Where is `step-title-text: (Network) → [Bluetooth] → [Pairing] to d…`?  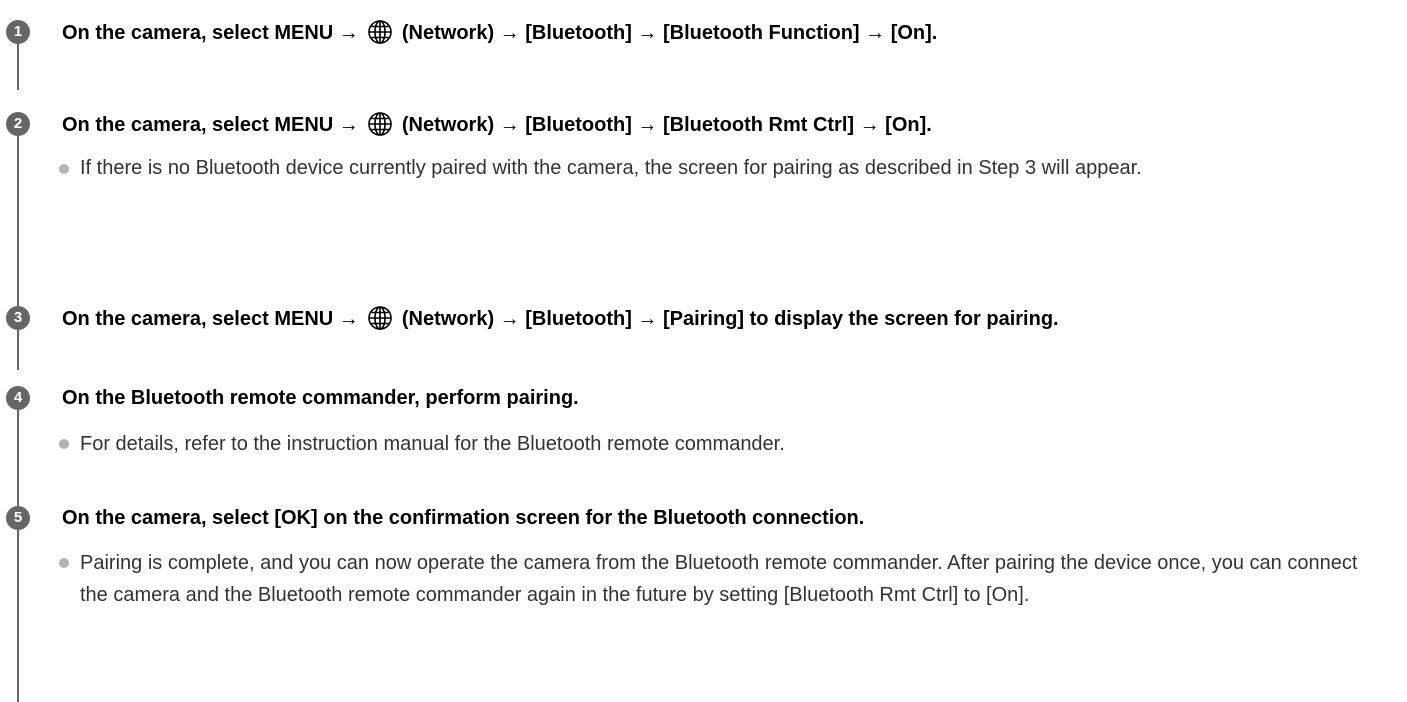 step-title-text: (Network) → [Bluetooth] → [Pairing] to d… is located at coordinates (727, 319).